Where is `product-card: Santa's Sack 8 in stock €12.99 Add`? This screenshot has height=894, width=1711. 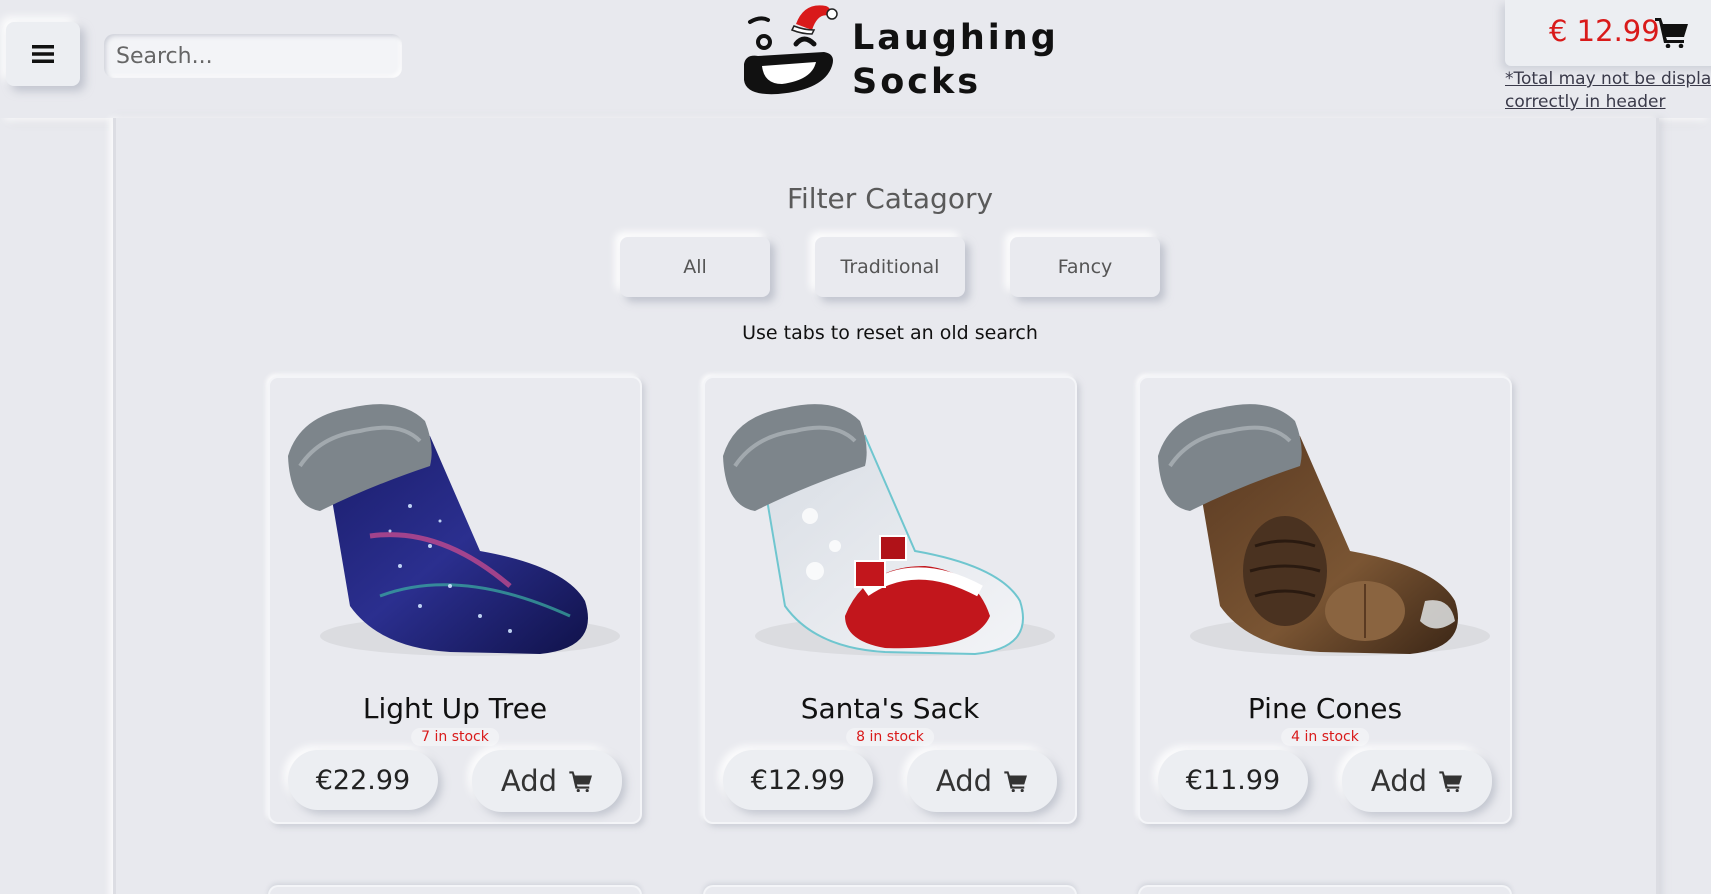 product-card: Santa's Sack 8 in stock €12.99 Add is located at coordinates (890, 600).